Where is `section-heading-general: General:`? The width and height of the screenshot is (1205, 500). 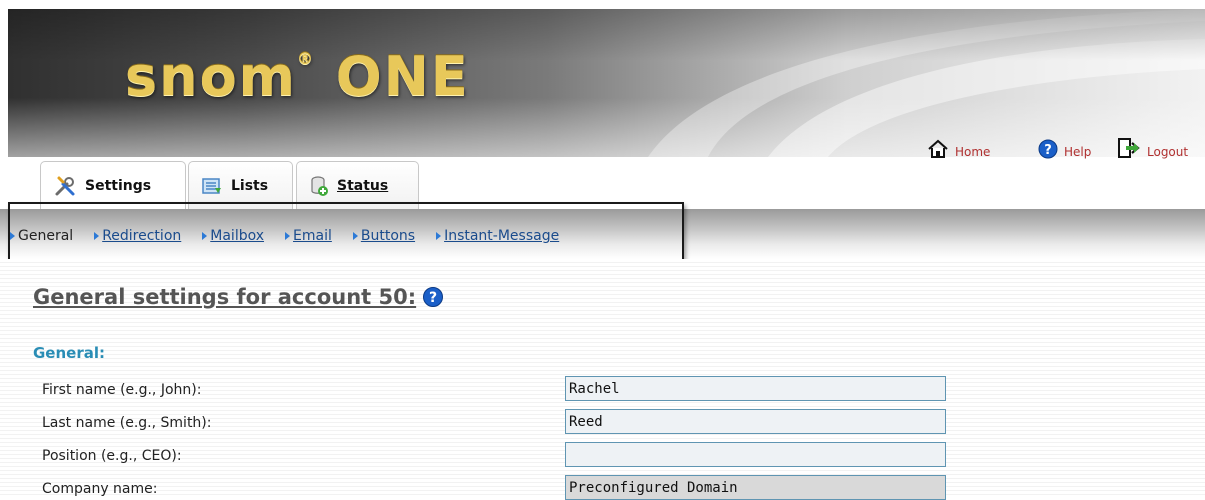 section-heading-general: General: is located at coordinates (69, 353).